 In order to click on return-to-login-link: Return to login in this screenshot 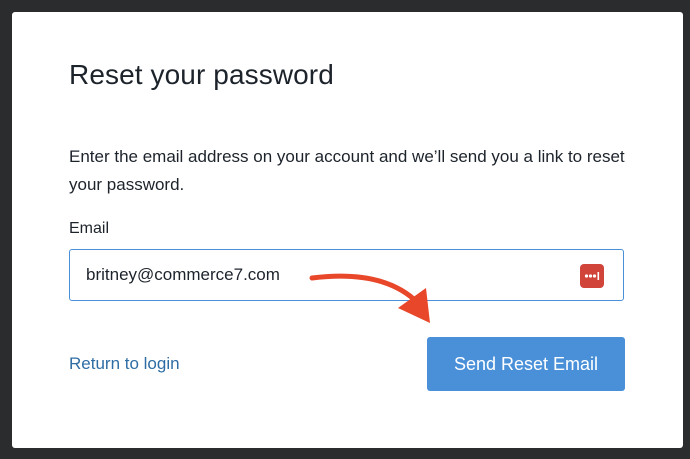, I will do `click(124, 364)`.